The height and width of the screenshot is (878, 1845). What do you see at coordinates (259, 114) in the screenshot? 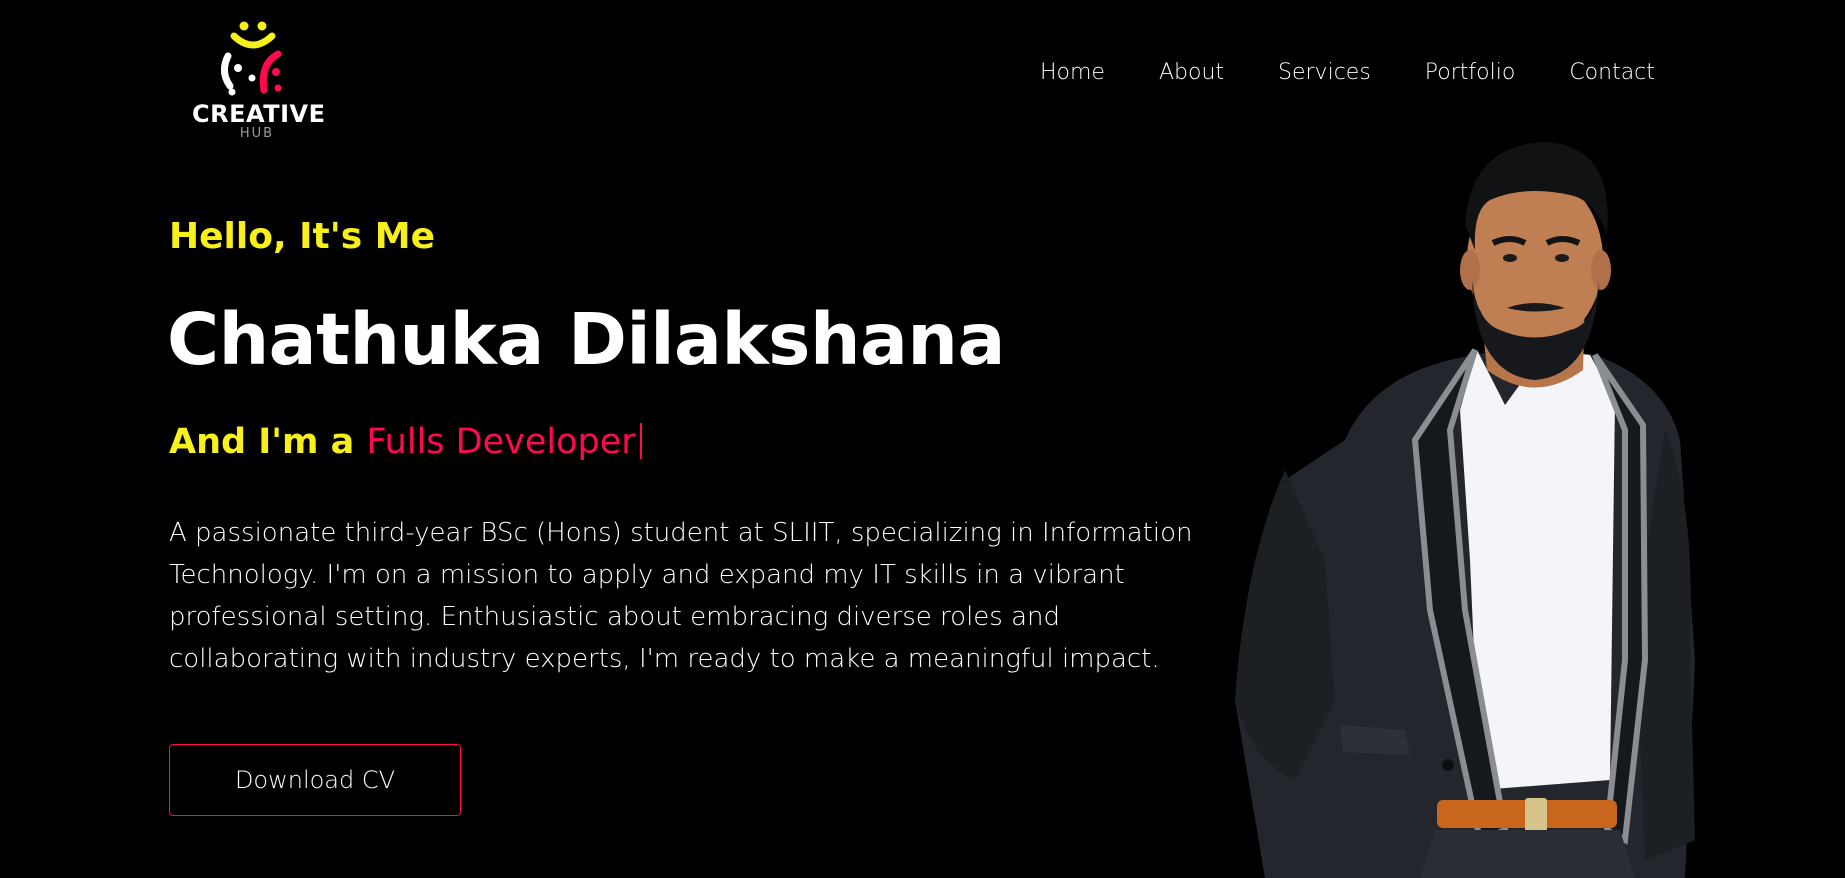
I see `logo-title: CREATIVE` at bounding box center [259, 114].